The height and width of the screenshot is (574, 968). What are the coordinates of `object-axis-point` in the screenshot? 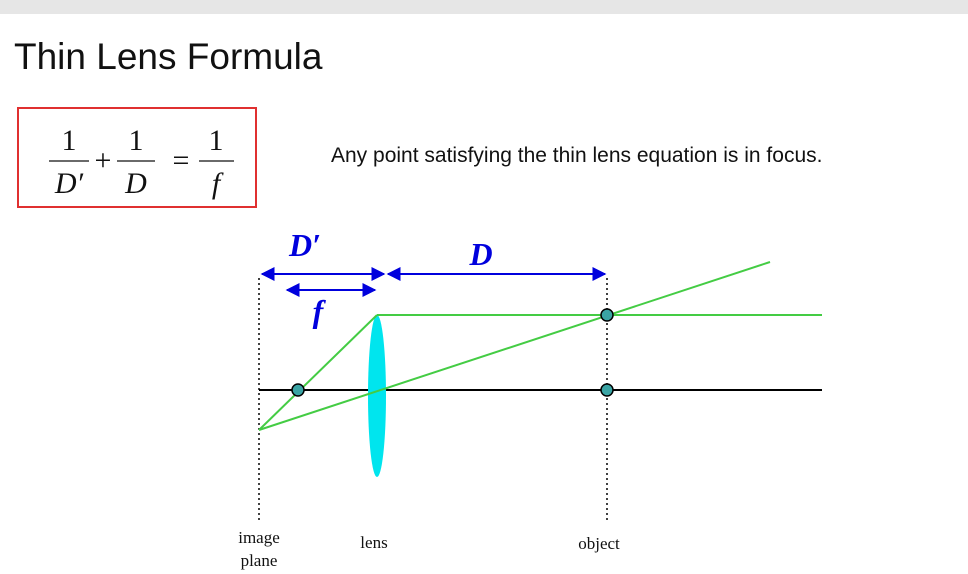 It's located at (607, 390).